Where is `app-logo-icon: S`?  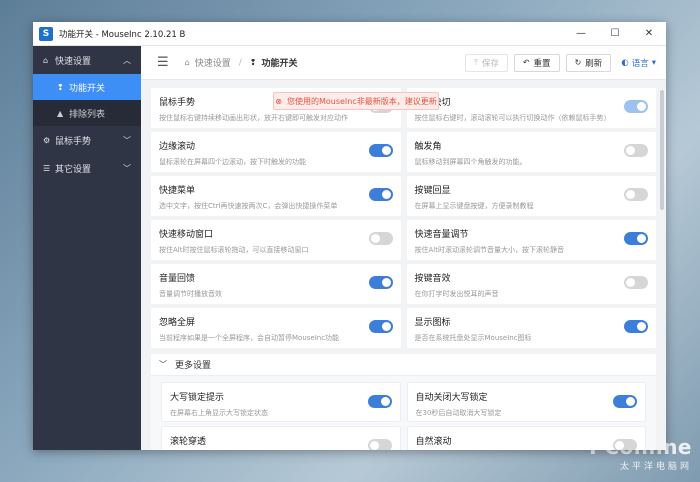
app-logo-icon: S is located at coordinates (46, 33).